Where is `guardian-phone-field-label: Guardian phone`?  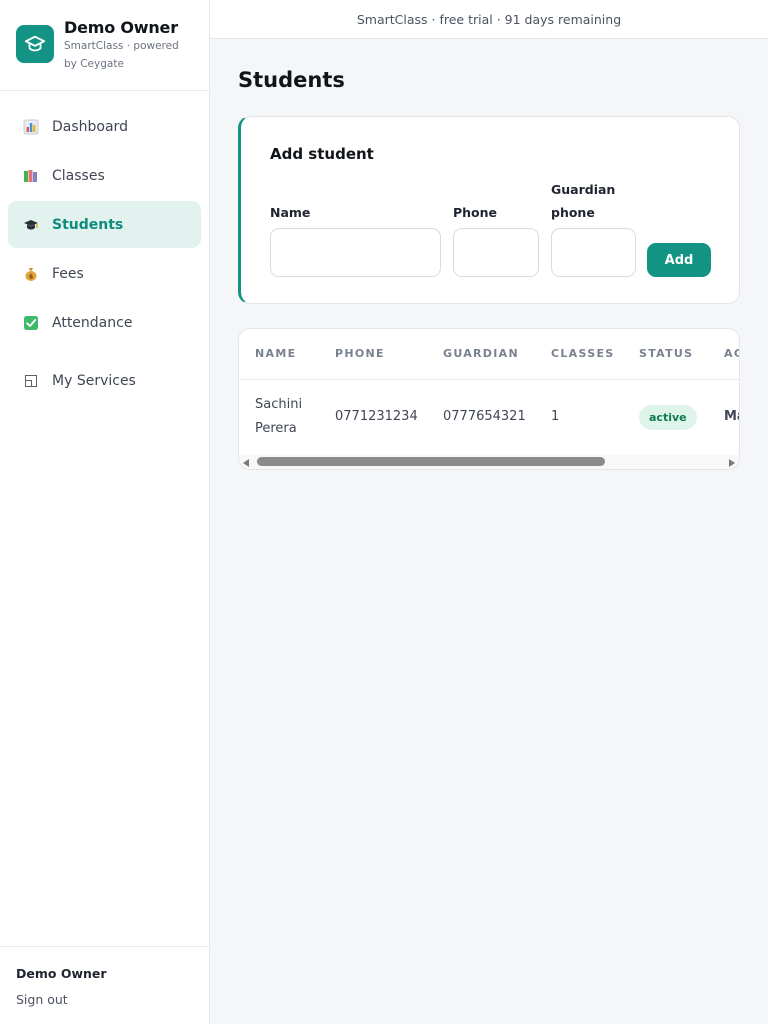
guardian-phone-field-label: Guardian phone is located at coordinates (583, 201).